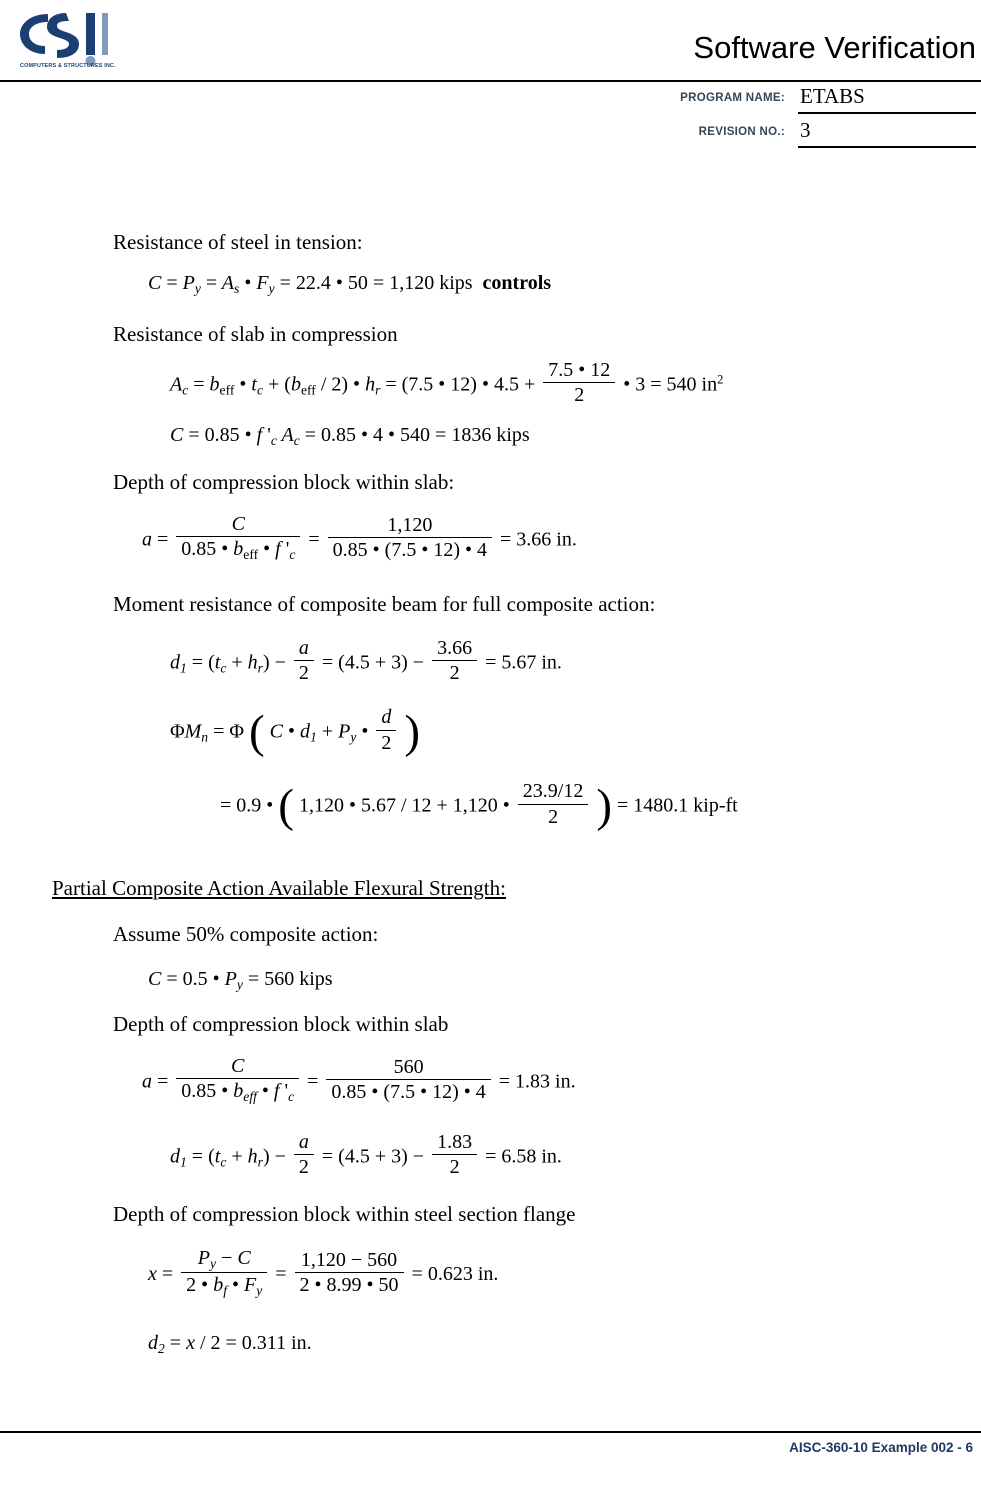  I want to click on footer-reference: AISC-360-10 Example 002 - 6, so click(881, 1447).